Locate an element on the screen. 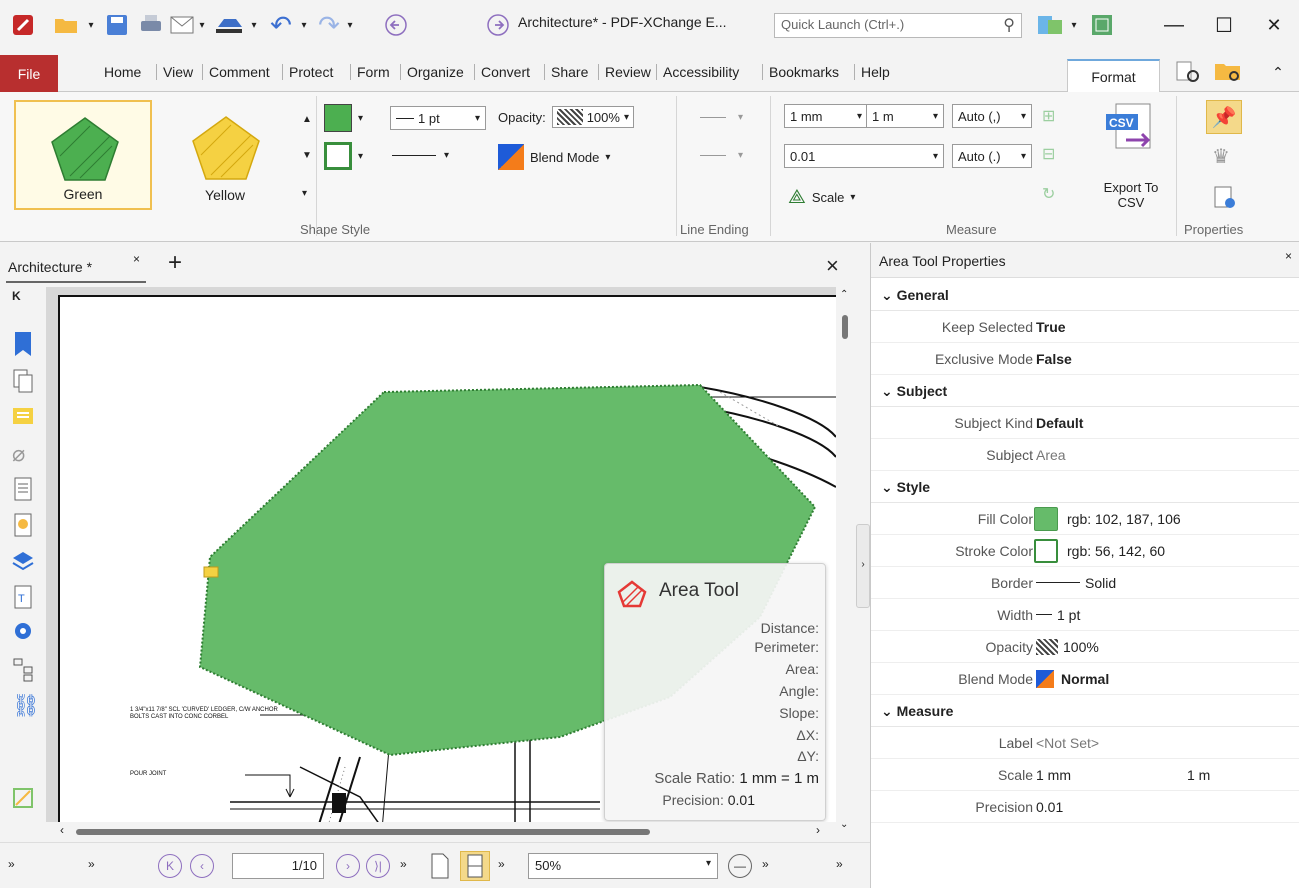 The width and height of the screenshot is (1299, 888). quick-launch-input: Quick Launch (Ctrl+.) ⚲ is located at coordinates (898, 25).